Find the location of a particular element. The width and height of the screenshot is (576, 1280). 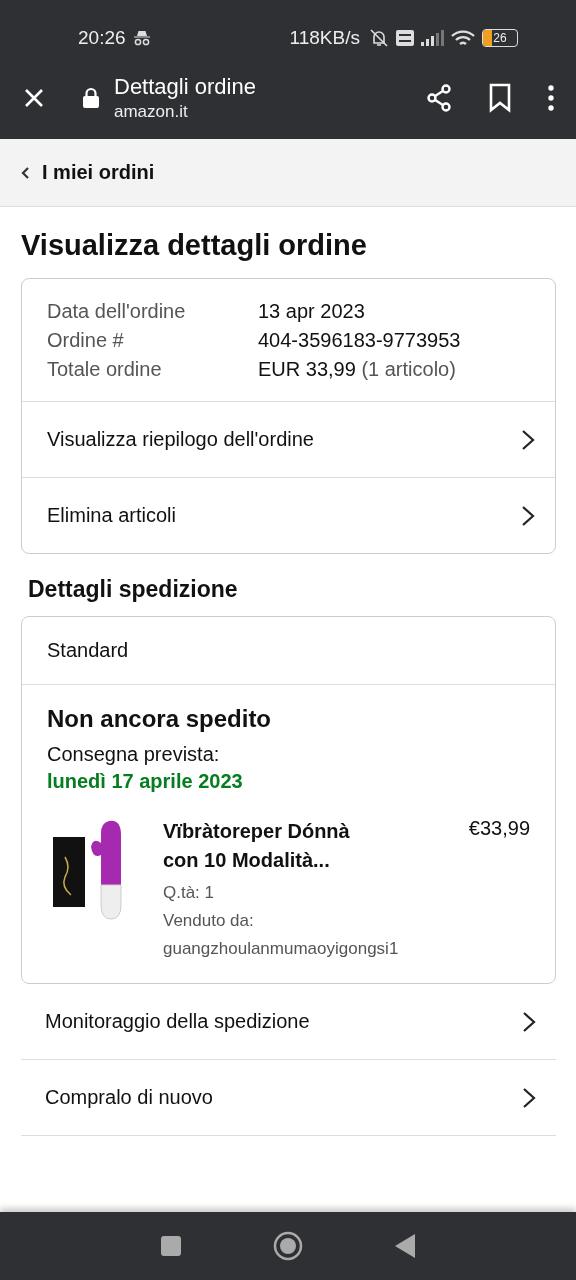

back-chevron-icon is located at coordinates (25, 172).